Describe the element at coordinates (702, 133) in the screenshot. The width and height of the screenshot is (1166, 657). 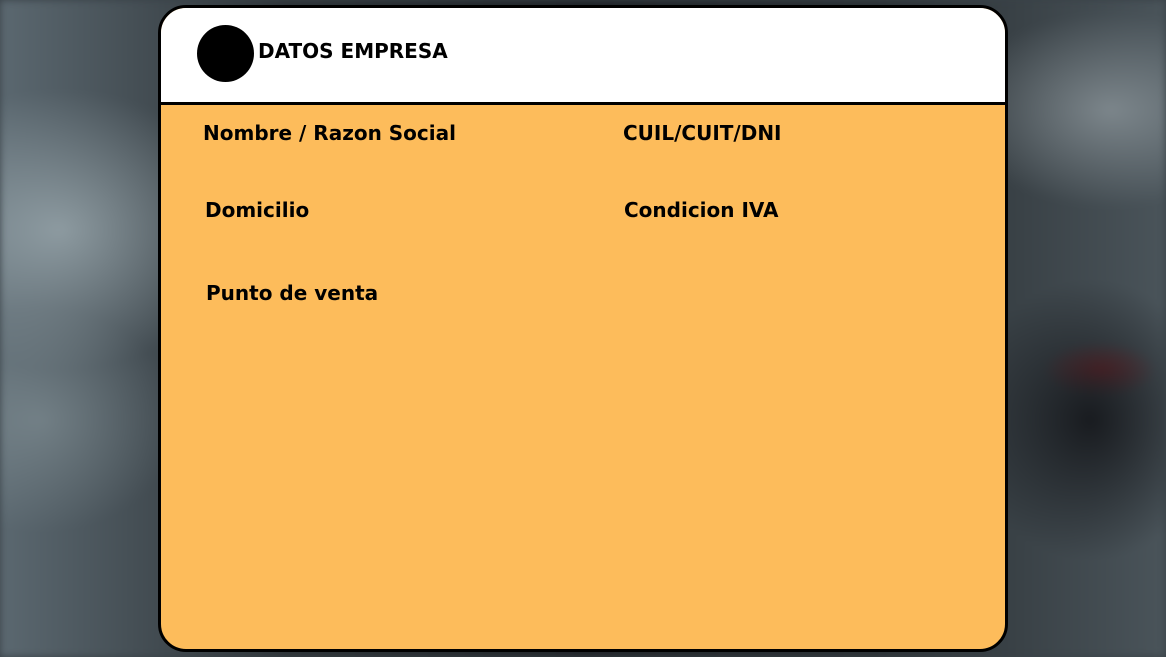
I see `cuil-cuit-dni-label: CUIL/CUIT/DNI` at that location.